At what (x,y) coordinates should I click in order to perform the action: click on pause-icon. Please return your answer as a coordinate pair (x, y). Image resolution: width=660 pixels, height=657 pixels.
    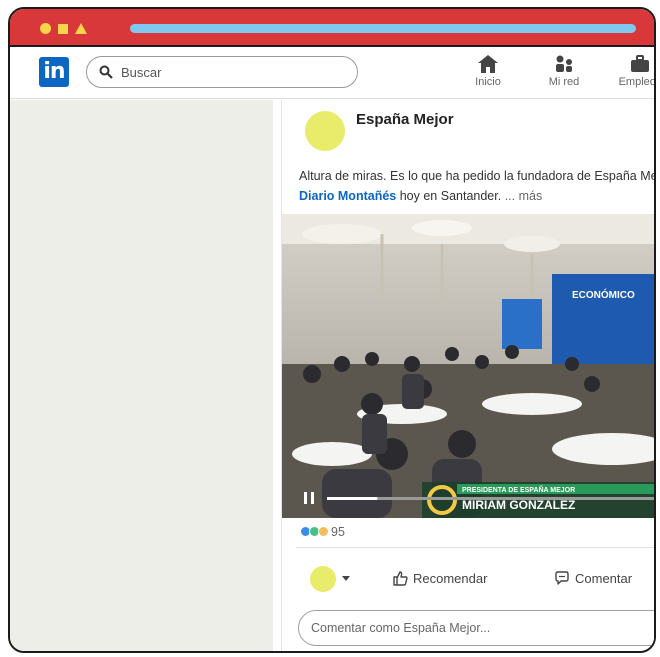
    Looking at the image, I should click on (305, 498).